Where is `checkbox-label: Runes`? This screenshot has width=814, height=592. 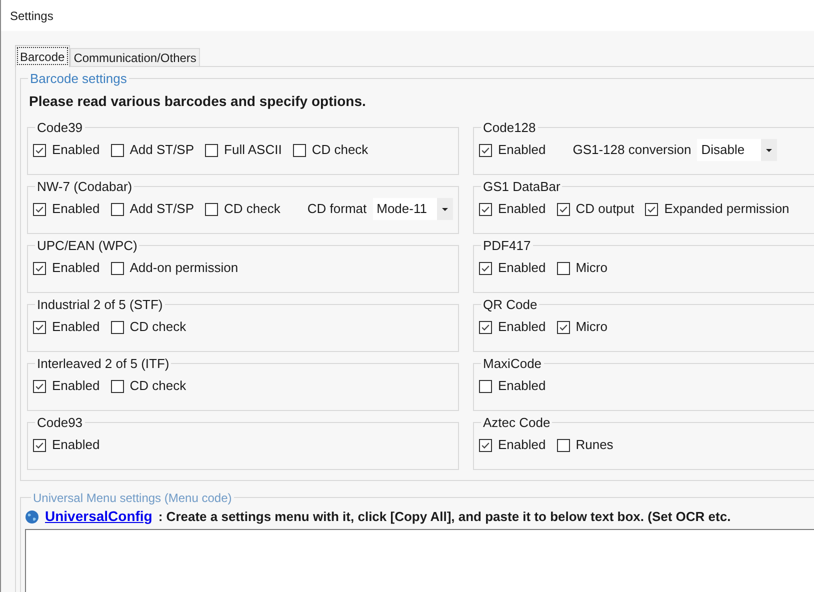 checkbox-label: Runes is located at coordinates (595, 445).